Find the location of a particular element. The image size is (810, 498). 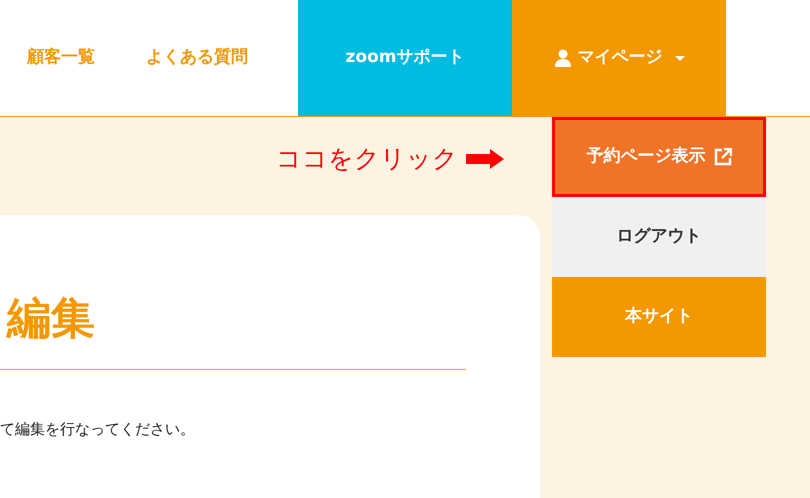

account-menu-button: マイページ is located at coordinates (619, 58).